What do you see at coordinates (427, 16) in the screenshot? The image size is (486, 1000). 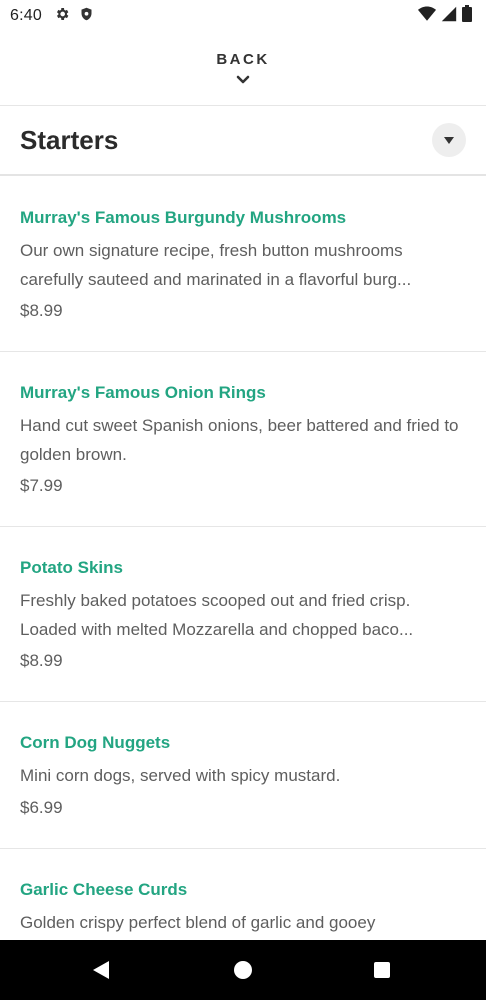 I see `wifi-icon` at bounding box center [427, 16].